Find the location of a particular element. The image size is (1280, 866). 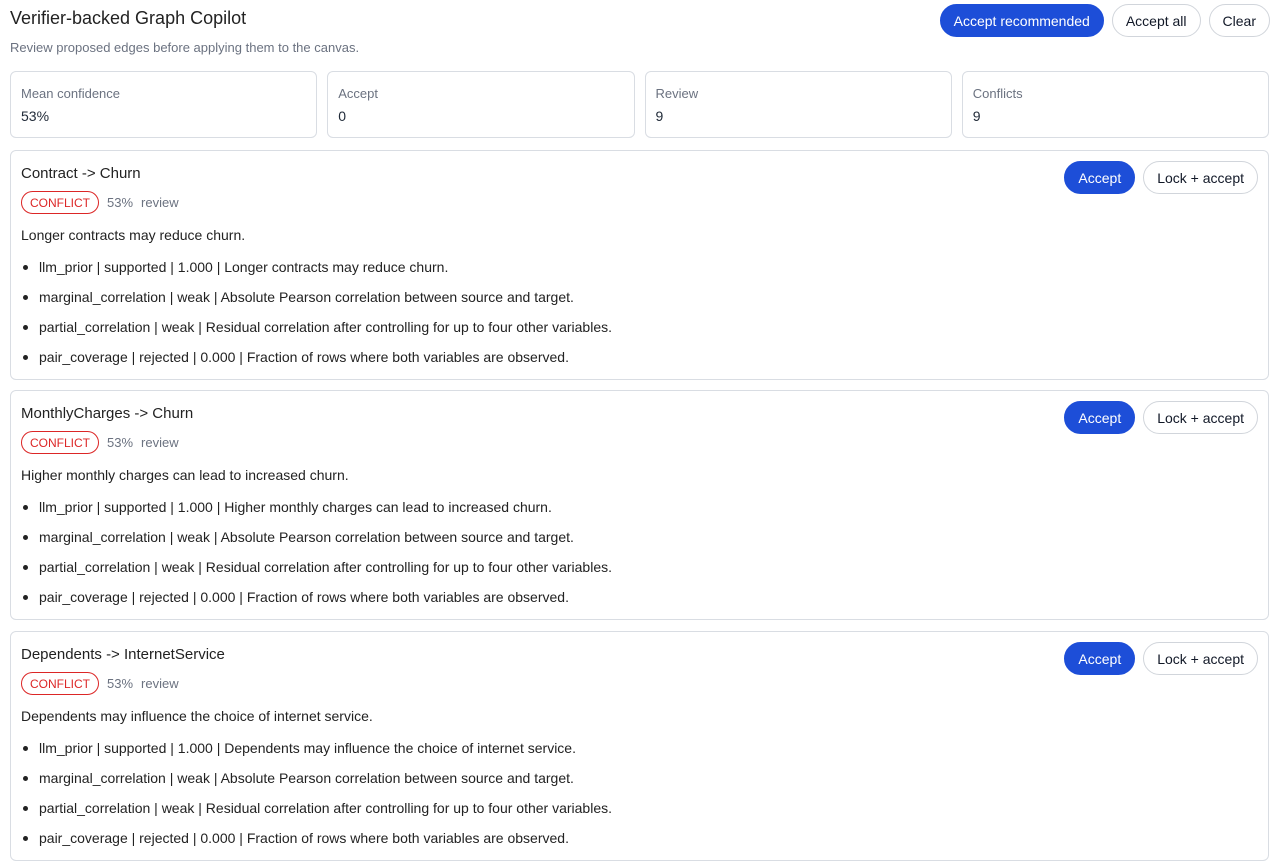

accept-all-button: Accept all is located at coordinates (1156, 20).